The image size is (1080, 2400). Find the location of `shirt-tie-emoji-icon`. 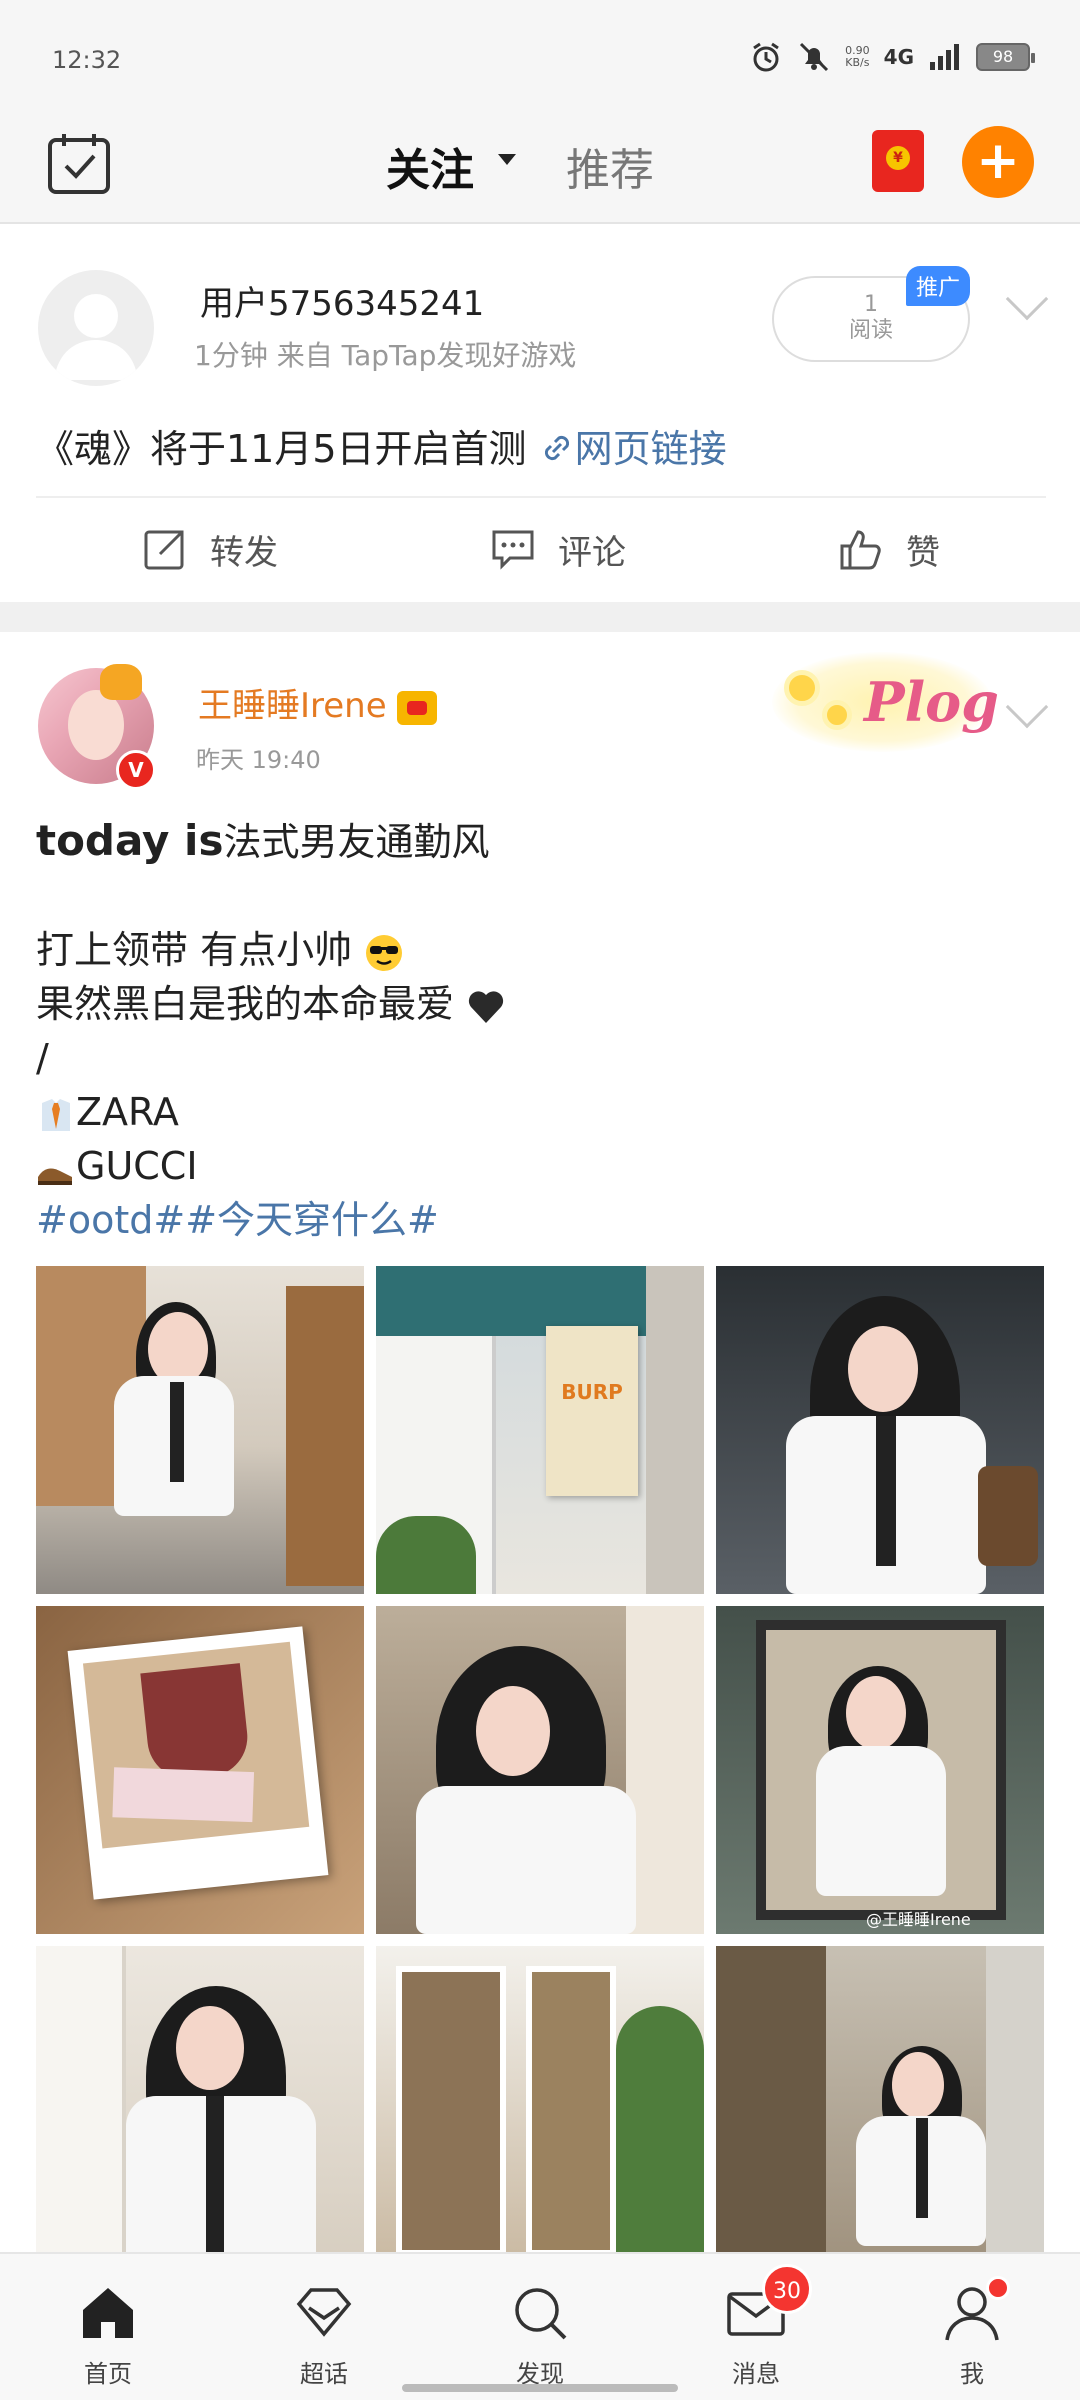

shirt-tie-emoji-icon is located at coordinates (56, 1114).